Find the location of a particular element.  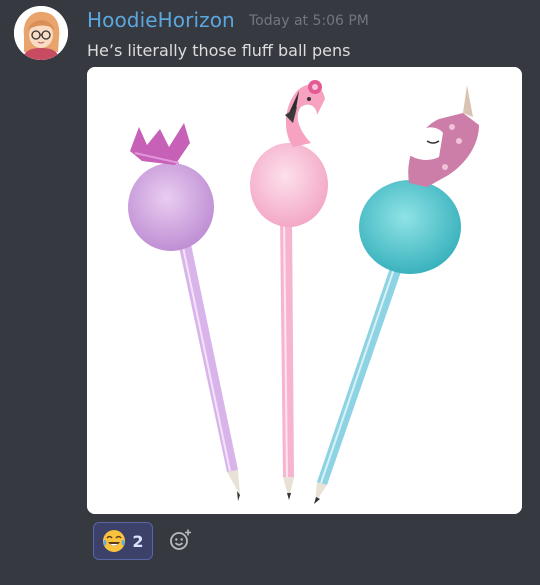

username: HoodieHorizon is located at coordinates (161, 20).